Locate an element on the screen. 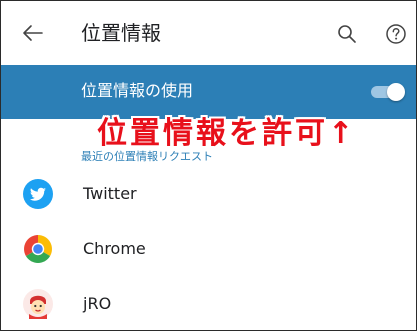 The width and height of the screenshot is (417, 331). help-button is located at coordinates (396, 34).